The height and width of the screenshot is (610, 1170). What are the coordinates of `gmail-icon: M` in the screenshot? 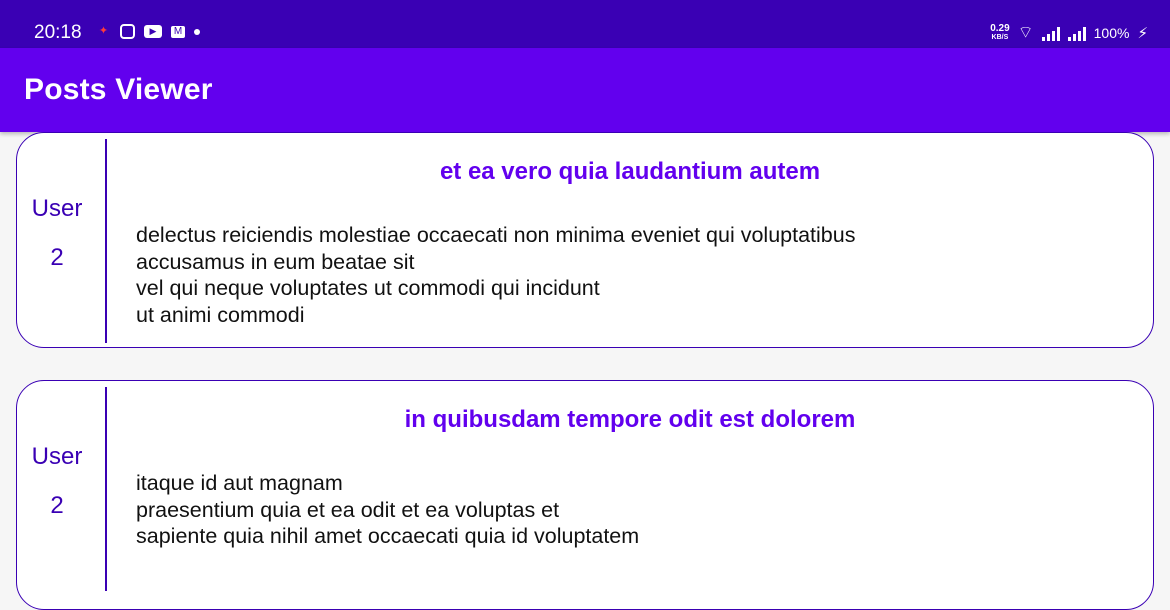 It's located at (178, 31).